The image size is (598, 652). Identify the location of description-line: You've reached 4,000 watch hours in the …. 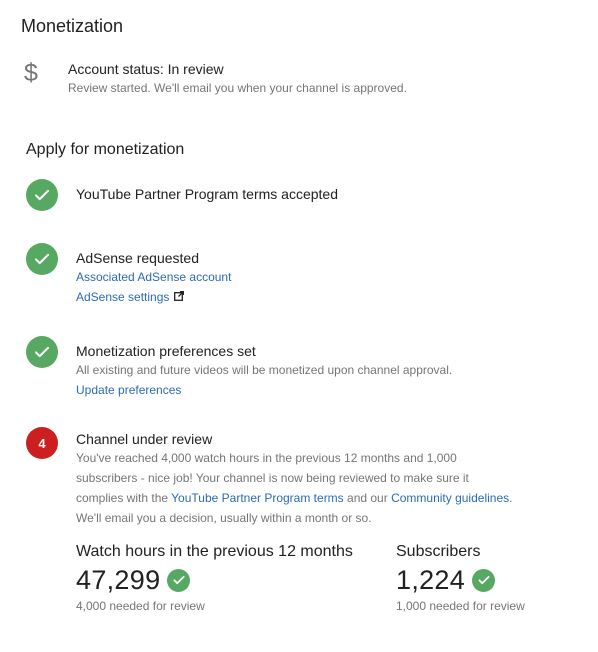
(266, 458).